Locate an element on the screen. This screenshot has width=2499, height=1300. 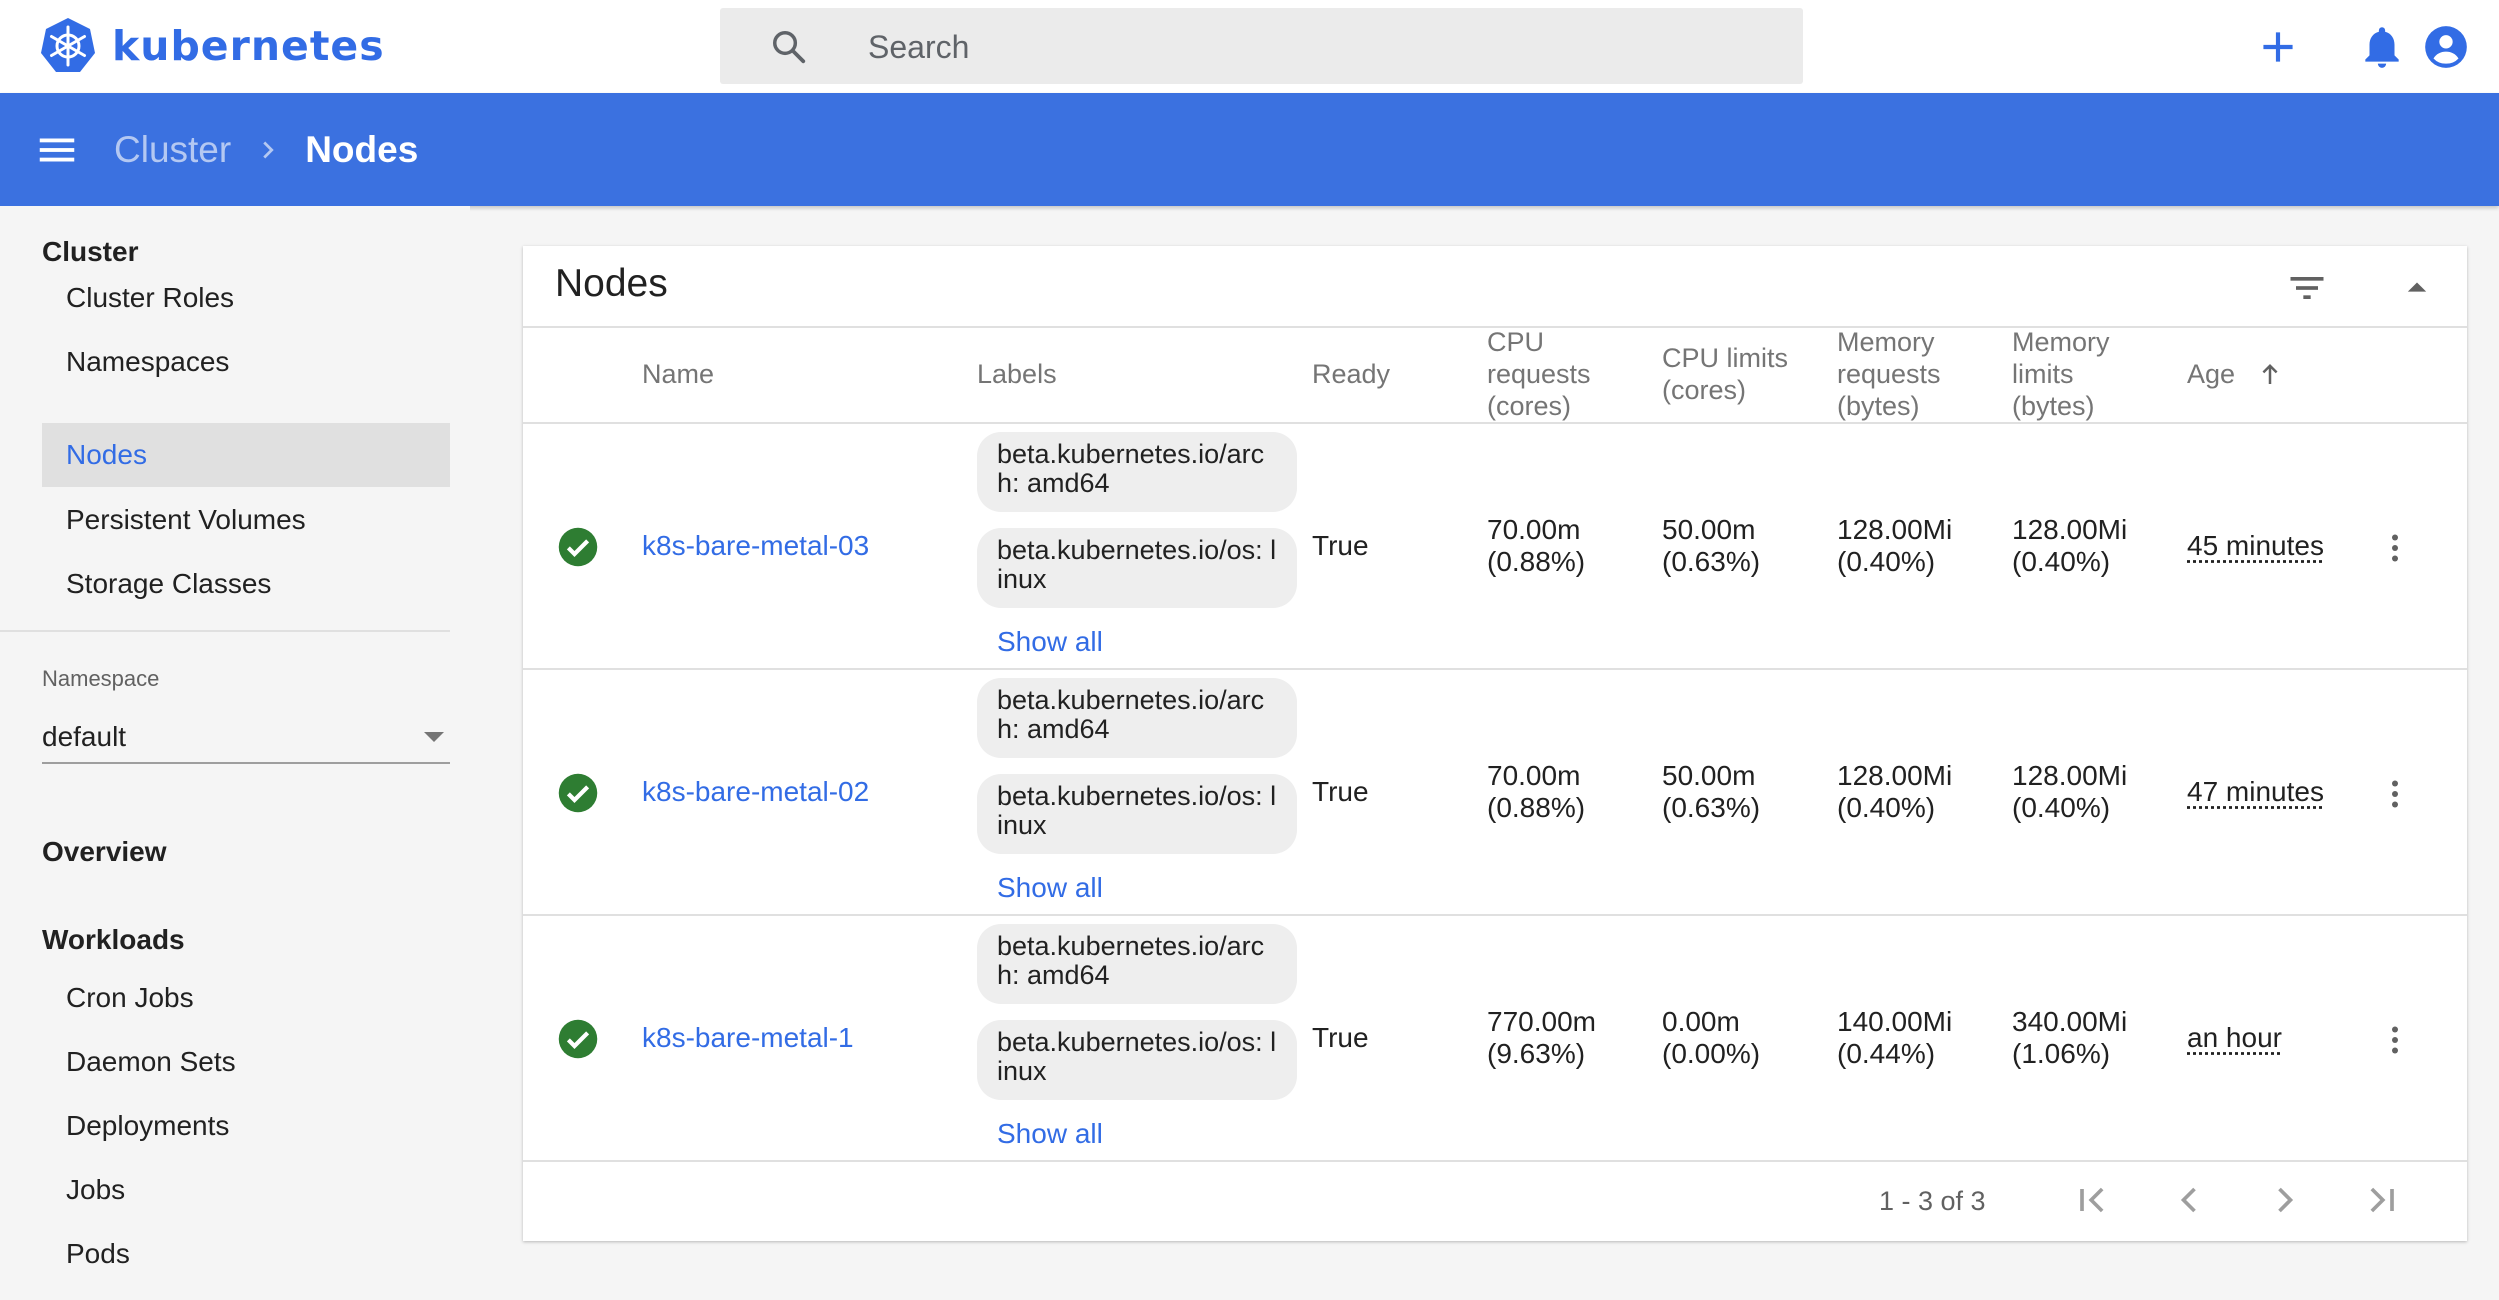
namespace-value: default is located at coordinates (84, 736).